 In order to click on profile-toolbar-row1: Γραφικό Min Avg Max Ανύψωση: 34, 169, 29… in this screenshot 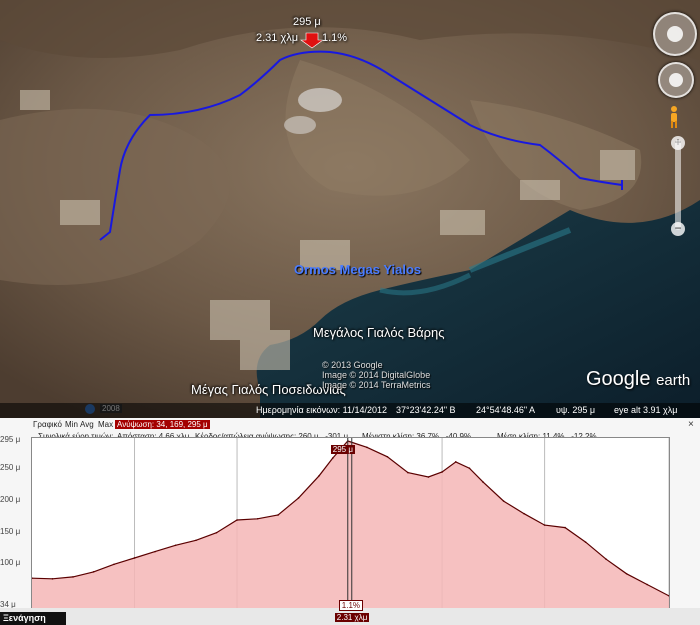, I will do `click(350, 425)`.